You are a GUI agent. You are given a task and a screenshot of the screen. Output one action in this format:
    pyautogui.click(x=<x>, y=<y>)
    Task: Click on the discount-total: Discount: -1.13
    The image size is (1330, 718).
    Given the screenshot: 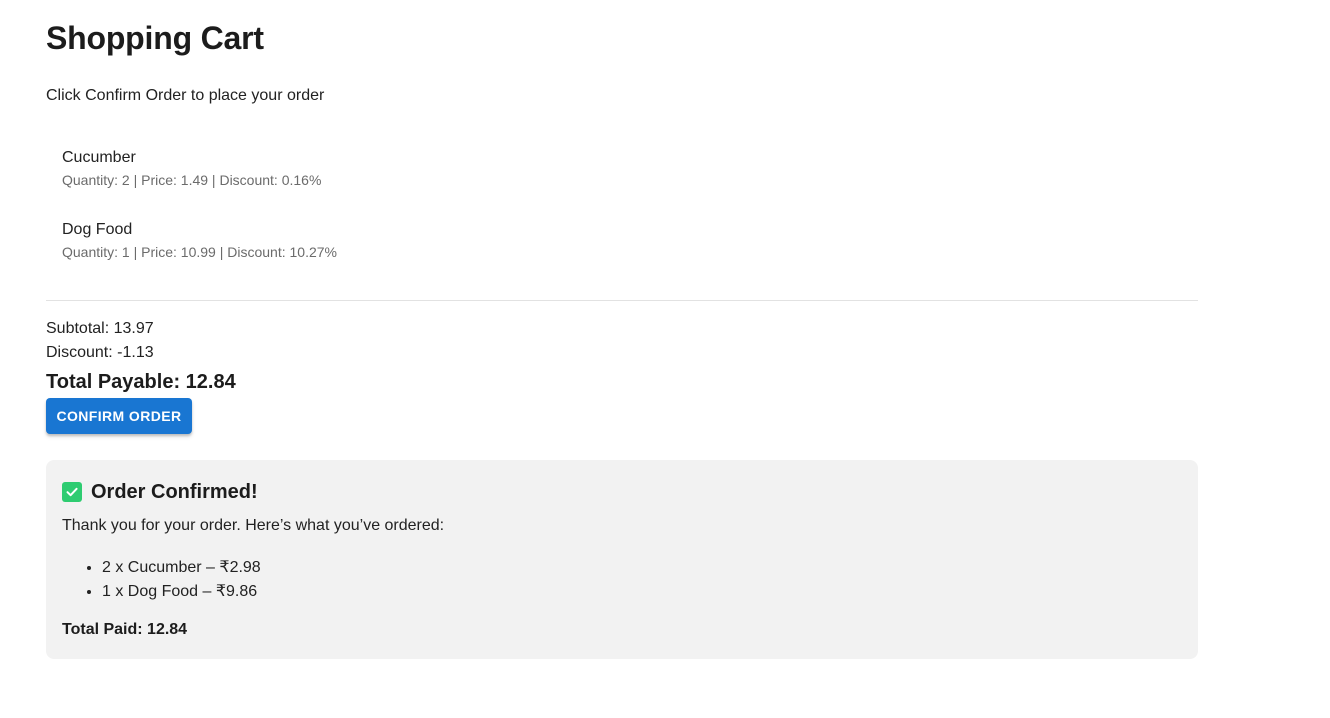 What is the action you would take?
    pyautogui.click(x=100, y=352)
    